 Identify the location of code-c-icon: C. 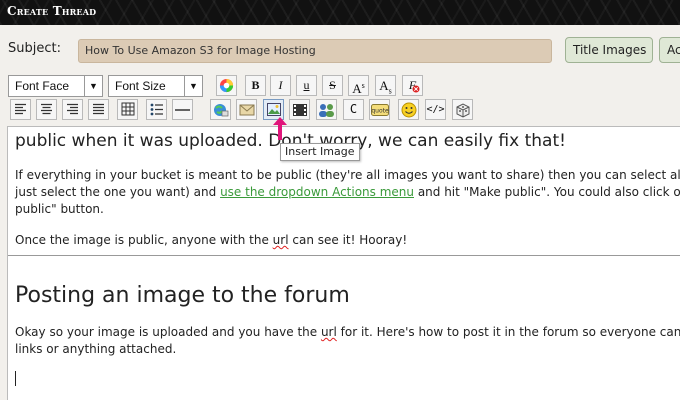
(353, 109).